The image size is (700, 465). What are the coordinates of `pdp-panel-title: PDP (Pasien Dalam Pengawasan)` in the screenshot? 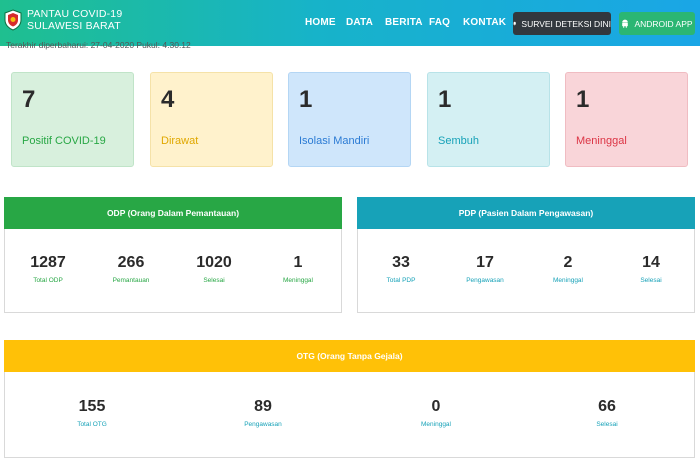 It's located at (526, 213).